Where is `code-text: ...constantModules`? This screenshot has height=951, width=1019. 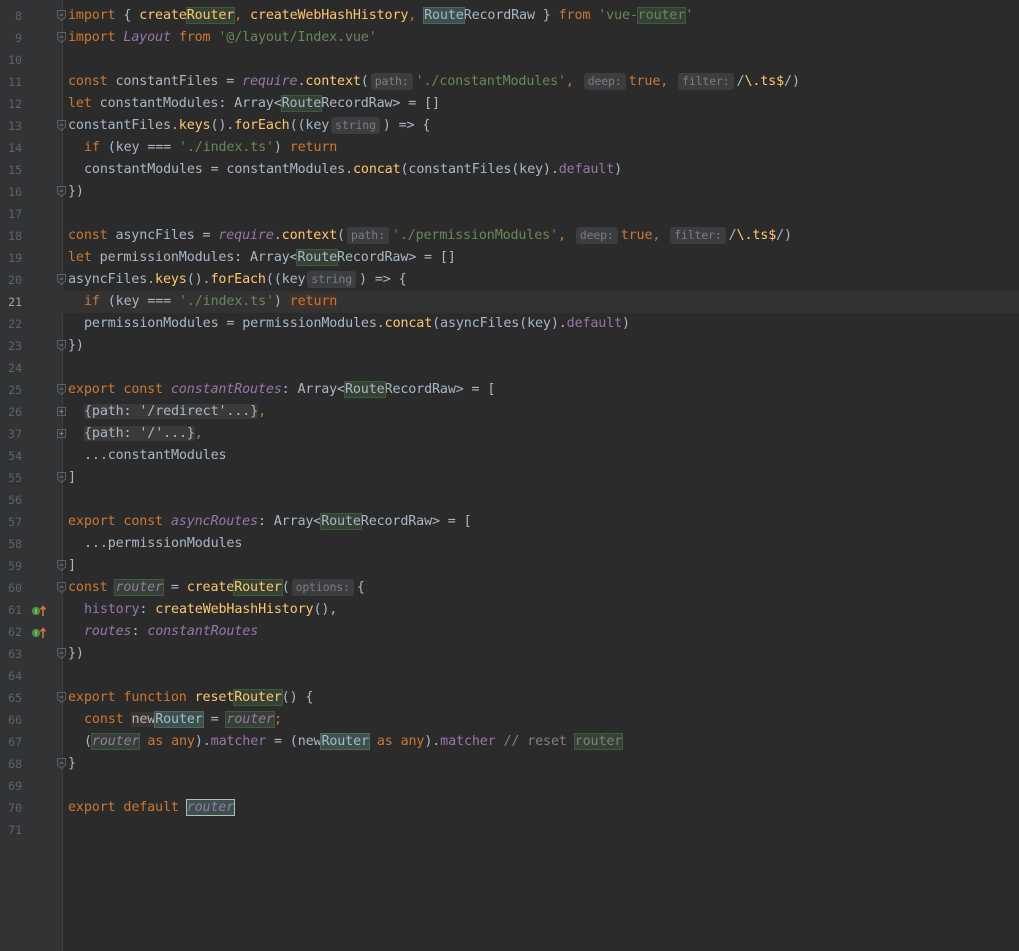 code-text: ...constantModules is located at coordinates (155, 456).